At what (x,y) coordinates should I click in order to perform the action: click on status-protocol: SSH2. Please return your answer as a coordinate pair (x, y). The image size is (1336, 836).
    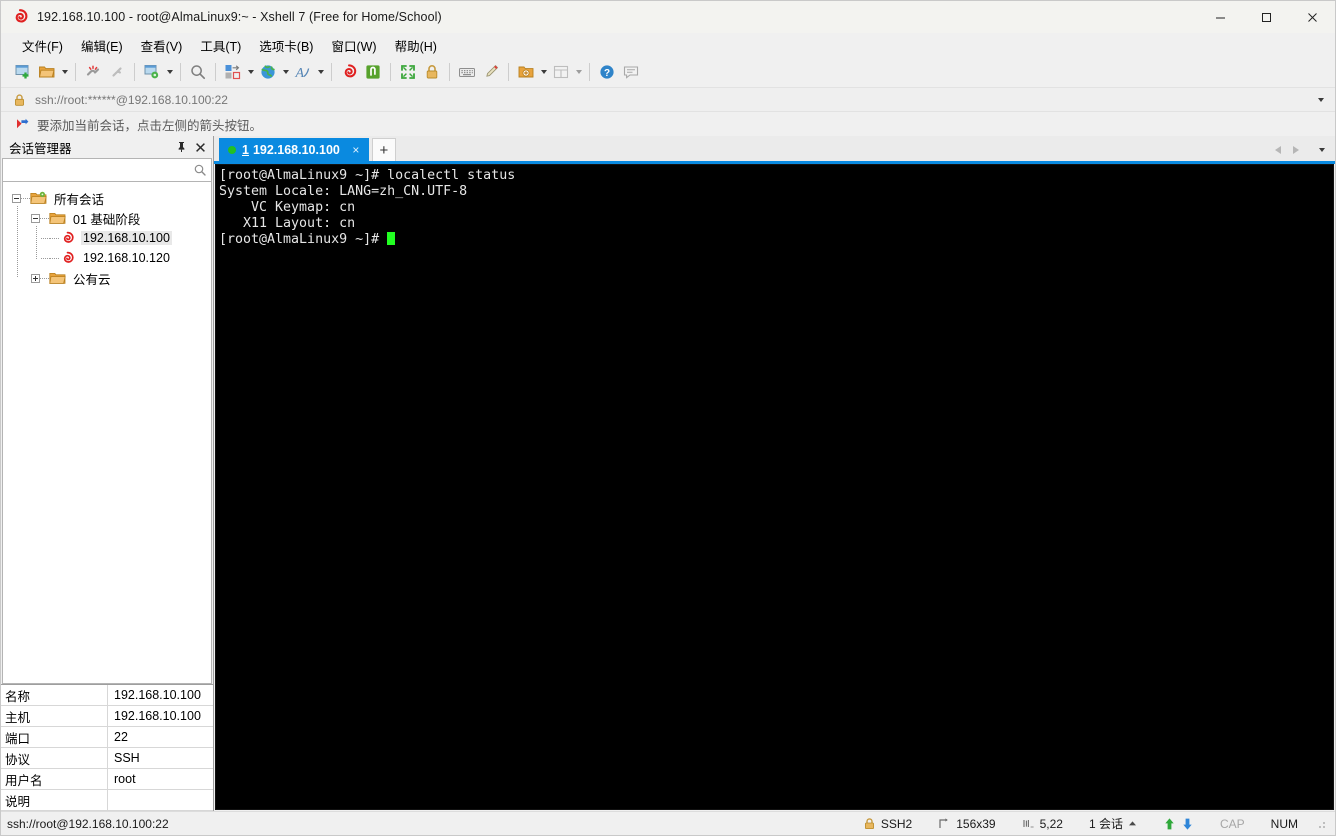
    Looking at the image, I should click on (887, 824).